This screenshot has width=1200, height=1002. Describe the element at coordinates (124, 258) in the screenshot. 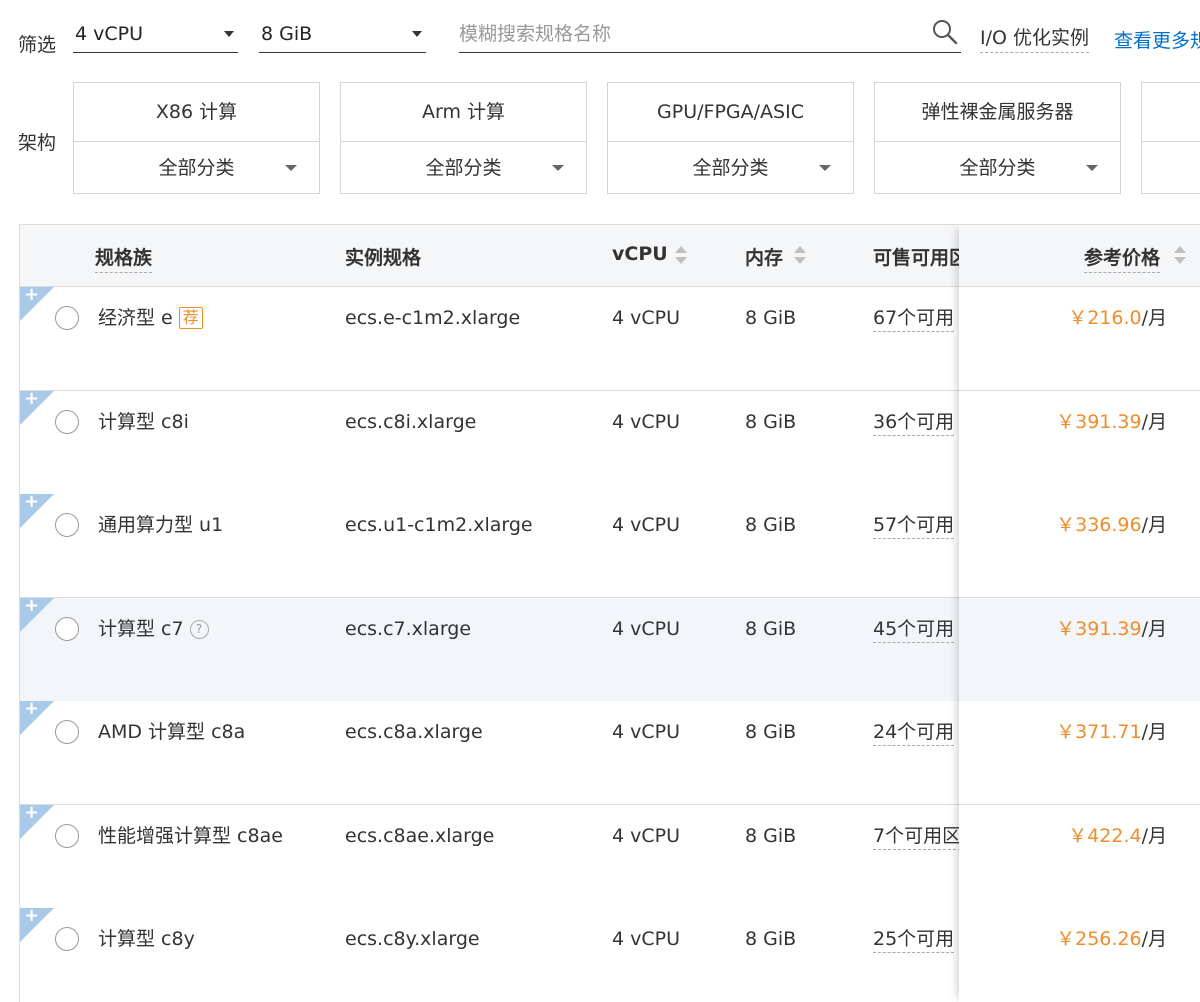

I see `header-family: 规格族` at that location.